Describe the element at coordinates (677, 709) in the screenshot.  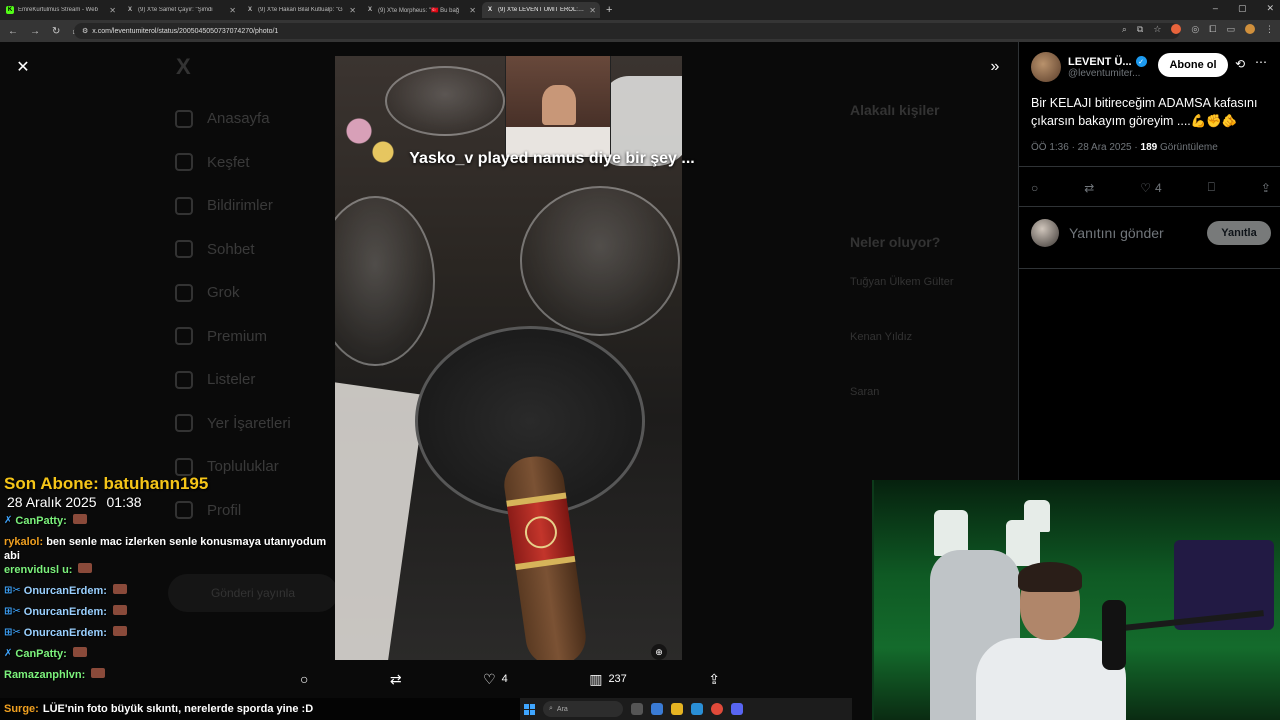
I see `file-explorer-icon` at that location.